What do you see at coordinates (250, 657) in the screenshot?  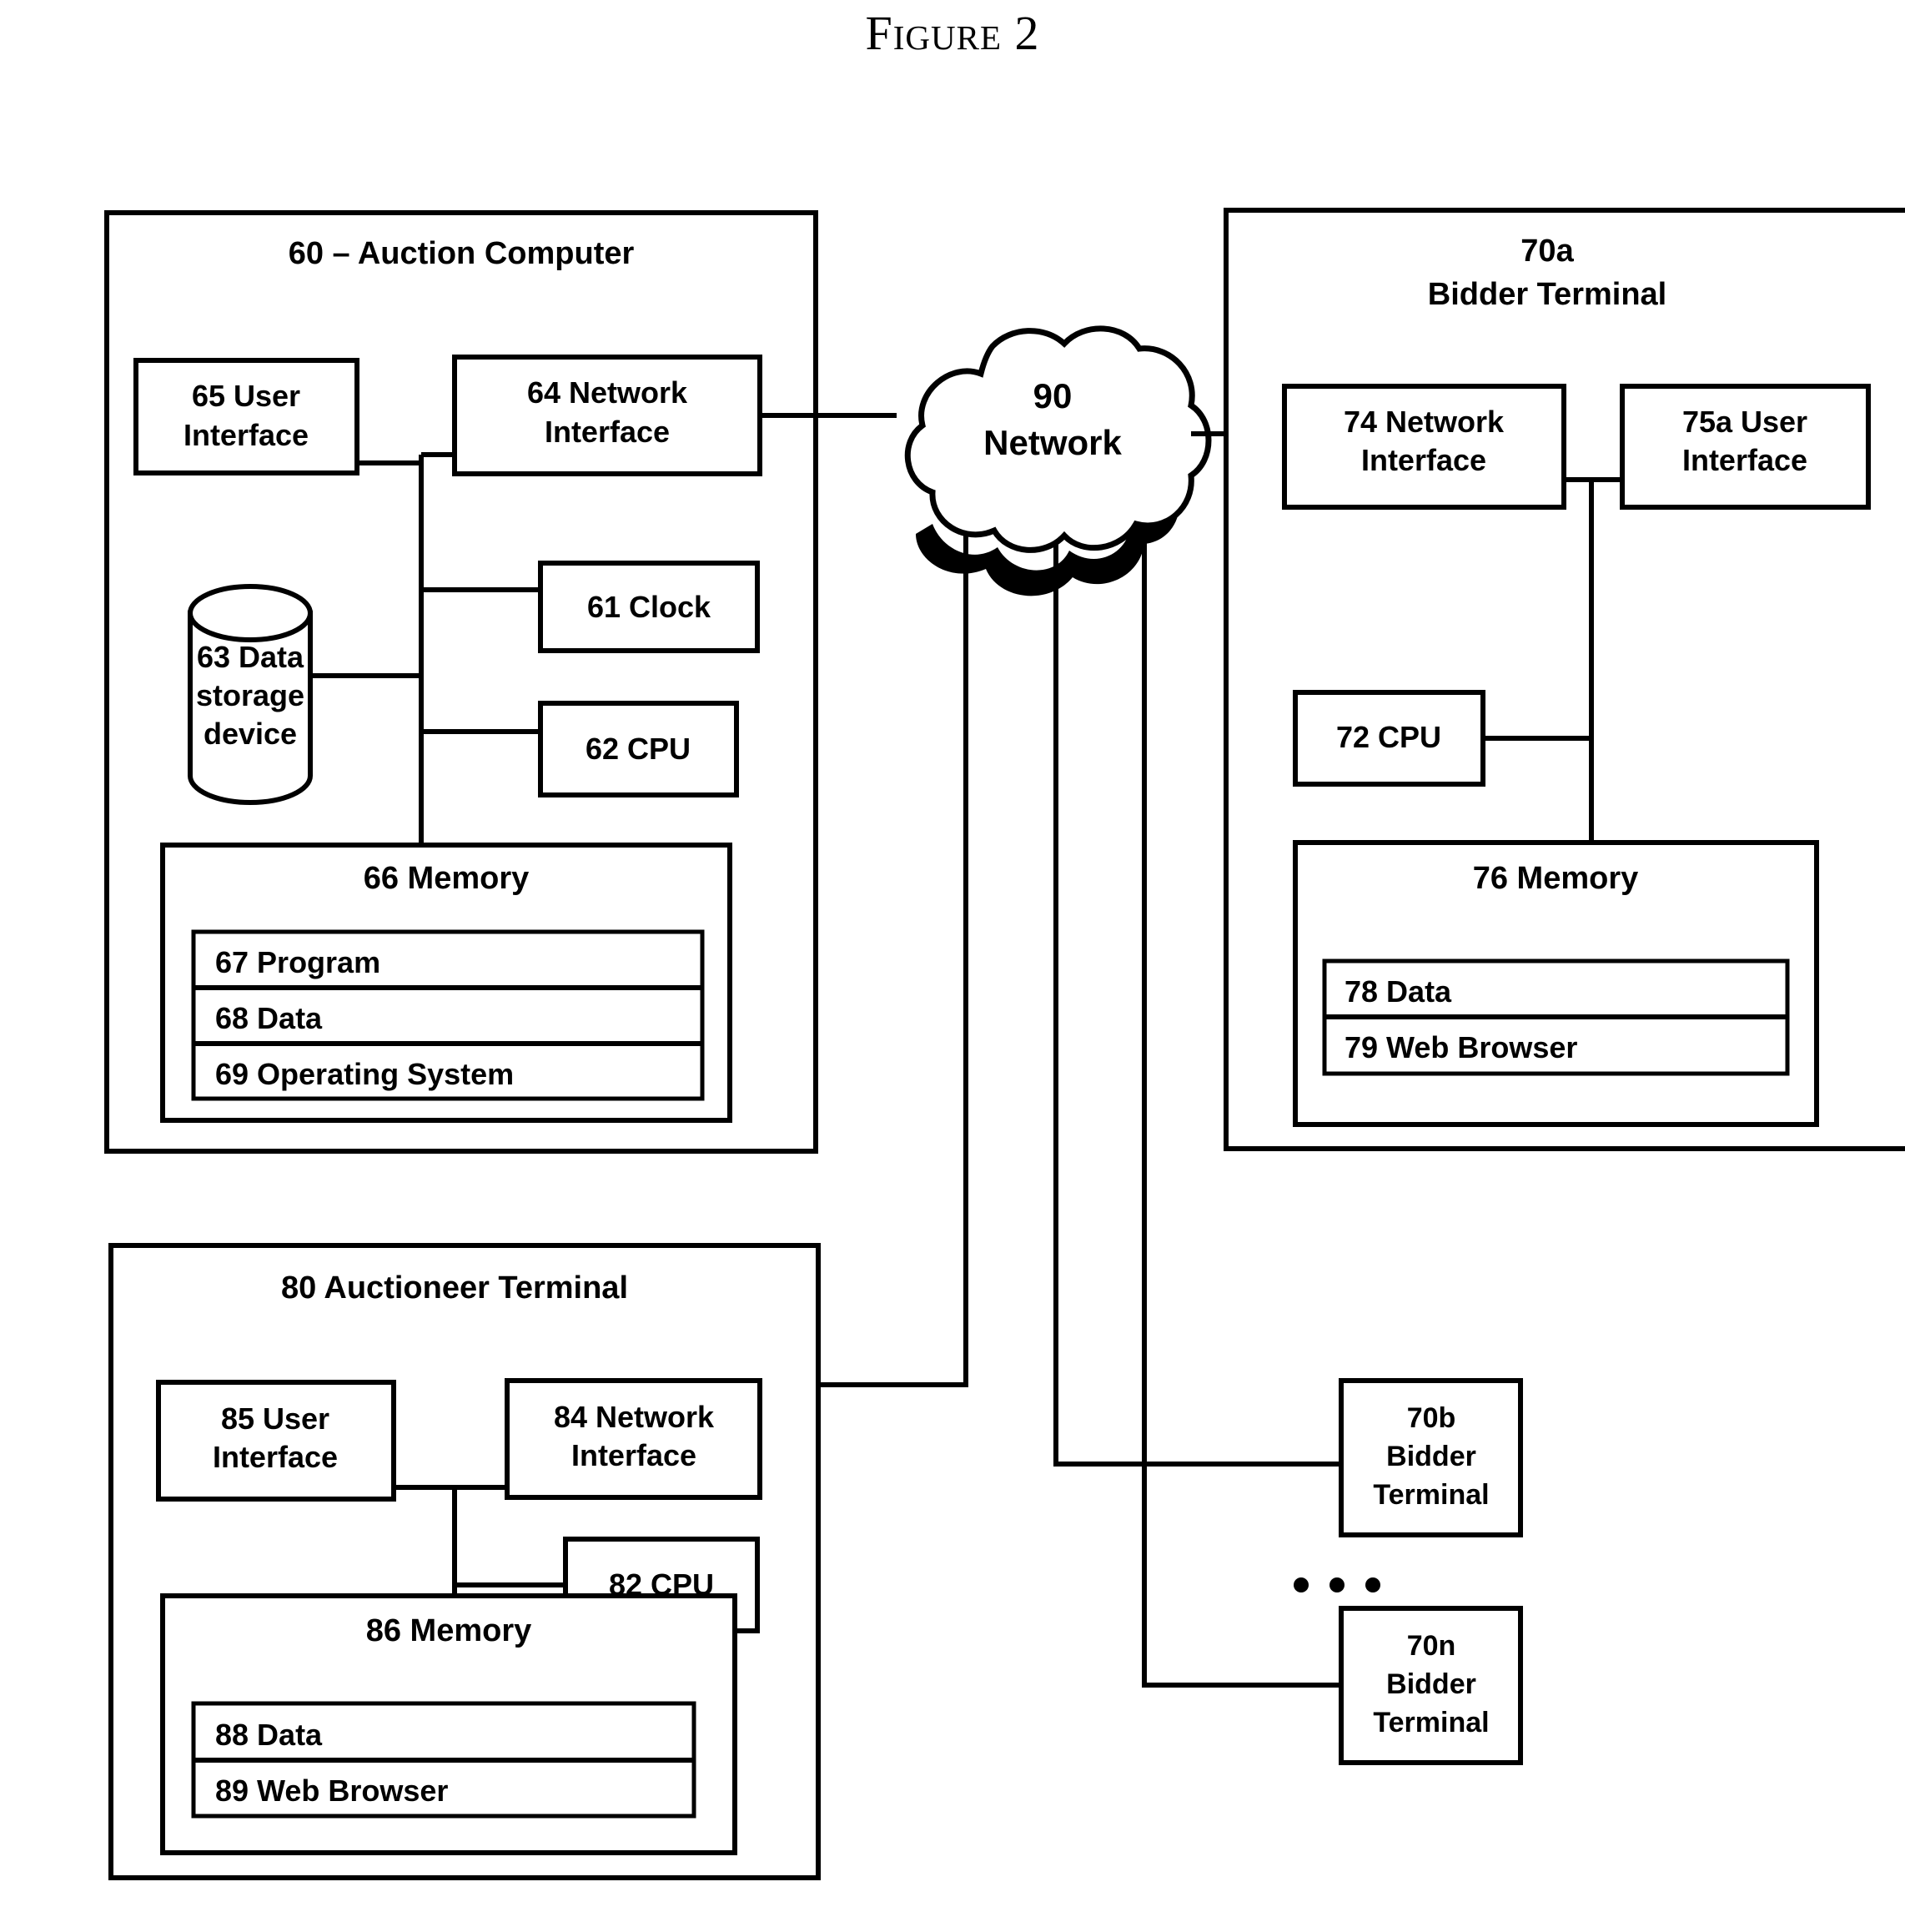 I see `data-storage-label-line1: 63 Data` at bounding box center [250, 657].